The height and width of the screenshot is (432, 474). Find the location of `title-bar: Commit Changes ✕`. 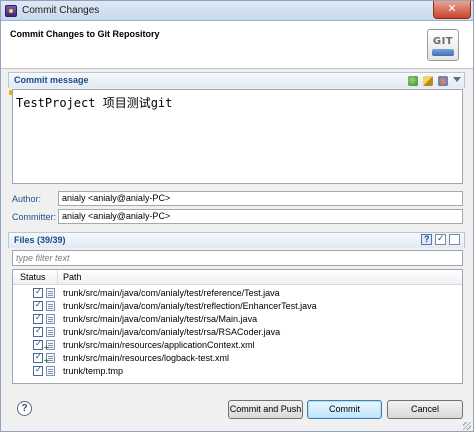

title-bar: Commit Changes ✕ is located at coordinates (237, 11).